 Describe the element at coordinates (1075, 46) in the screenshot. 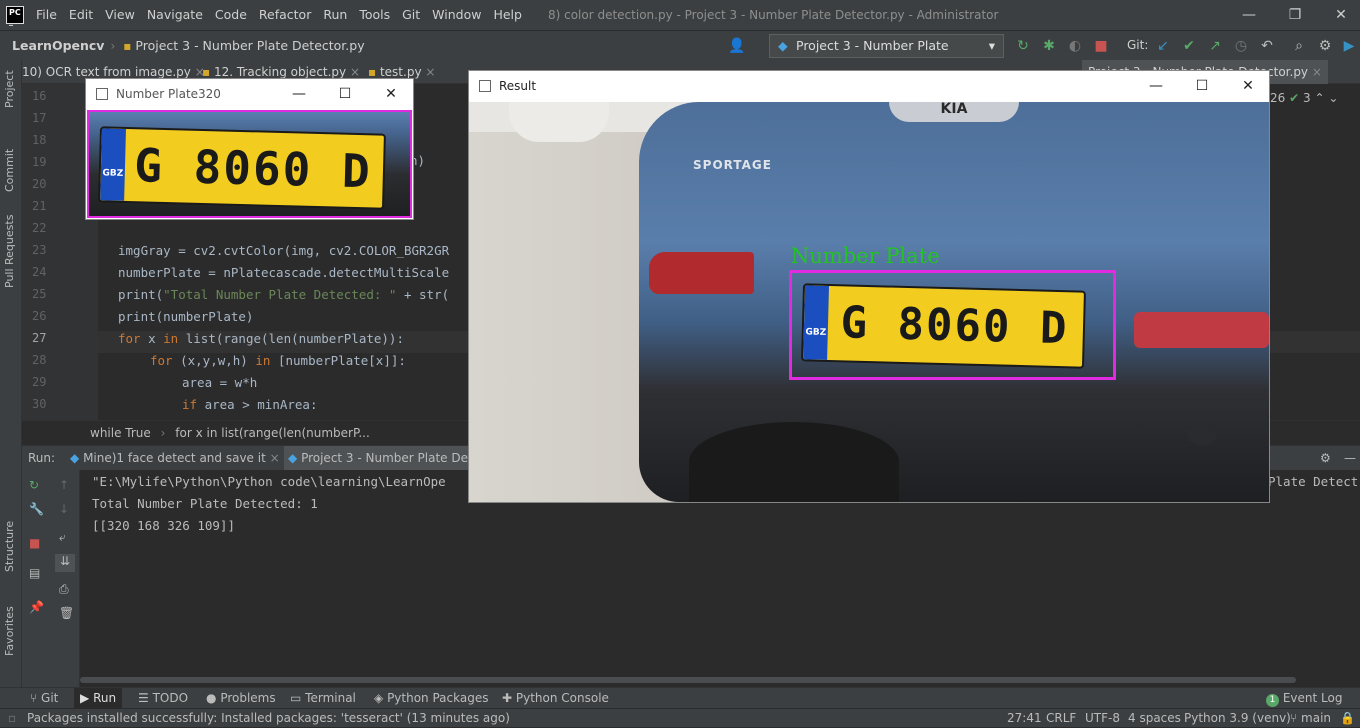

I see `coverage-icon: ◐` at that location.